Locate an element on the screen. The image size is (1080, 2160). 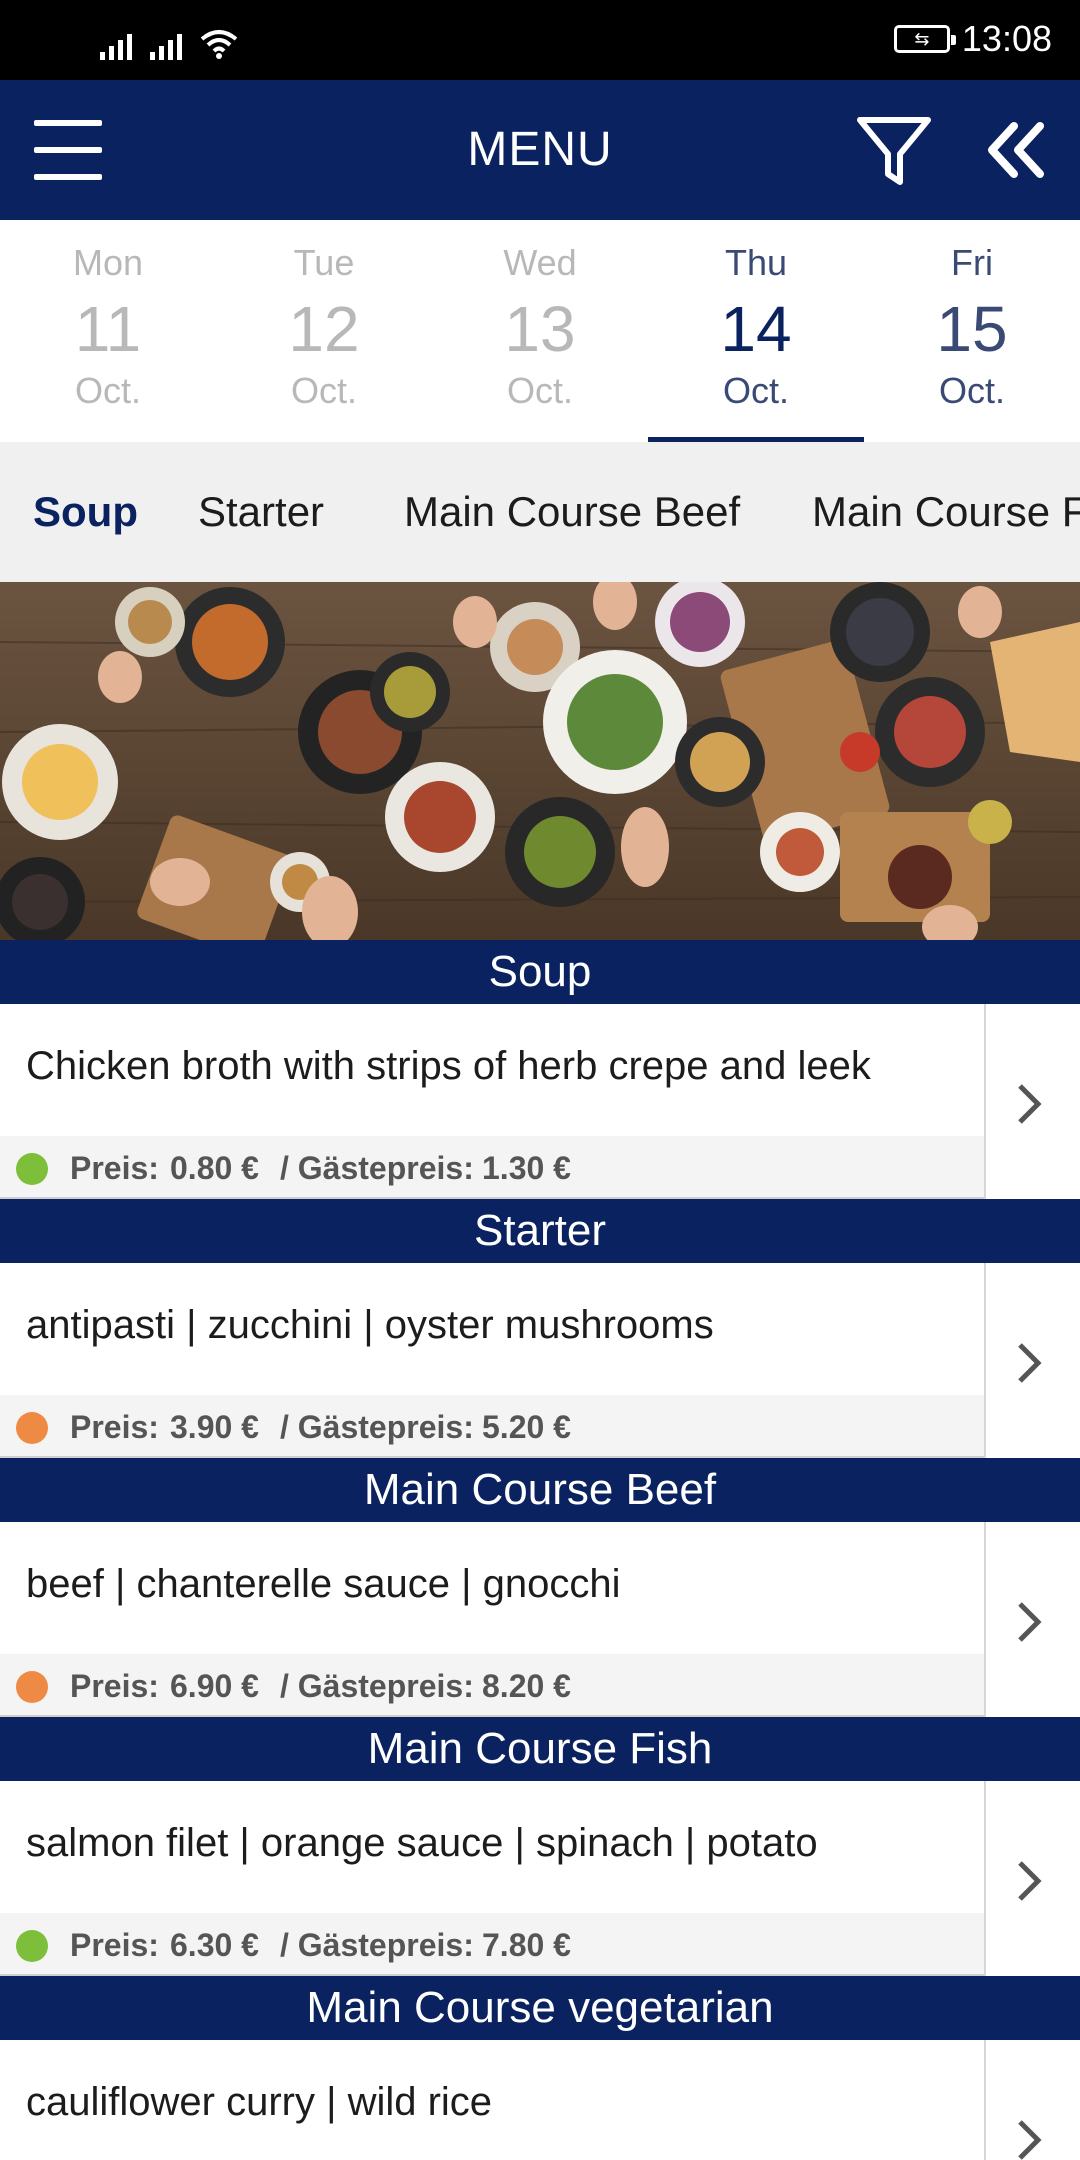
price-value: 6.90 € is located at coordinates (214, 1686).